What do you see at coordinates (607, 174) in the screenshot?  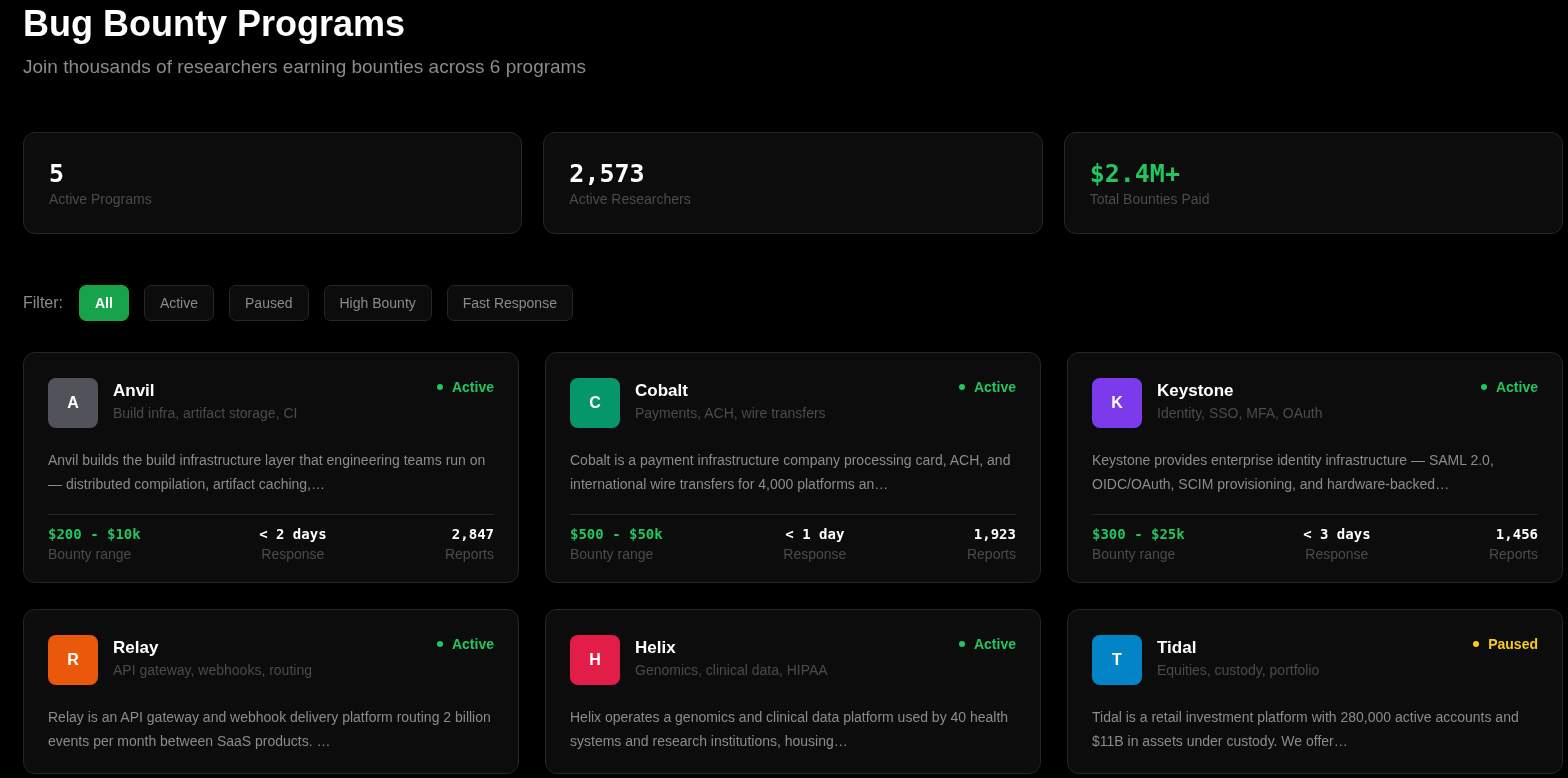 I see `stat-value: 2,573` at bounding box center [607, 174].